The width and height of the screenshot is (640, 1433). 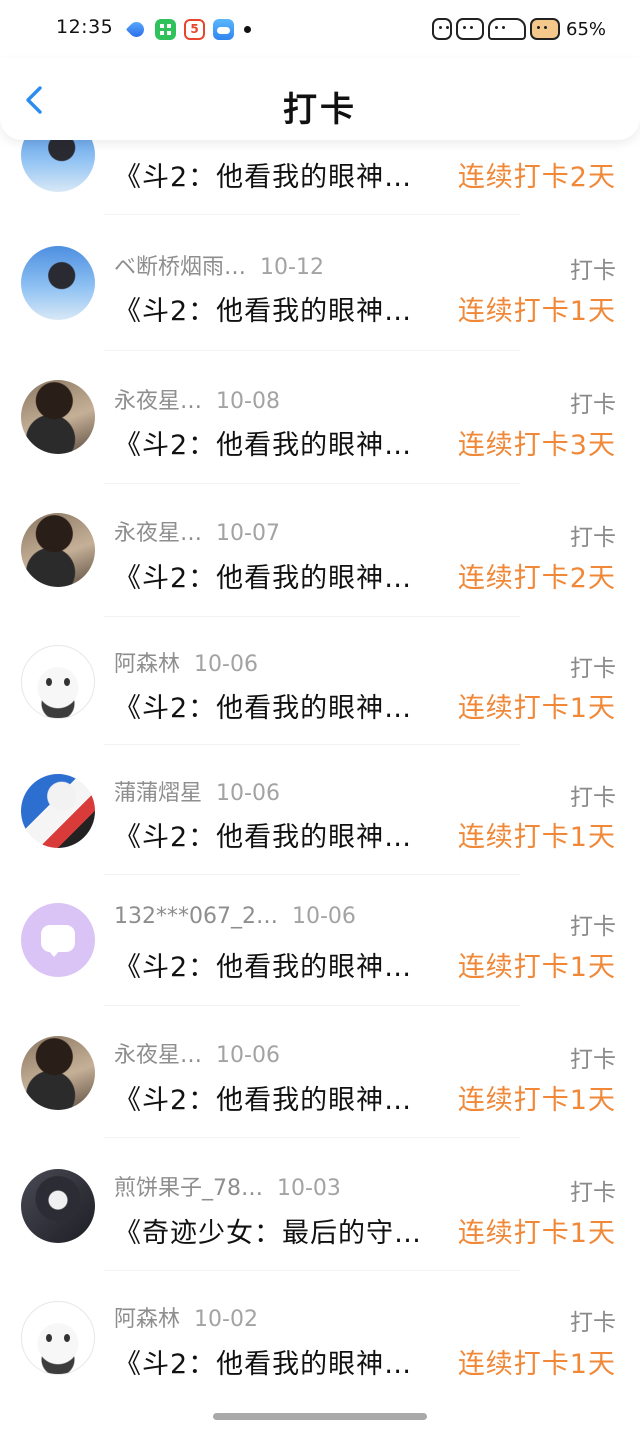 I want to click on system-icons: 65%, so click(x=519, y=29).